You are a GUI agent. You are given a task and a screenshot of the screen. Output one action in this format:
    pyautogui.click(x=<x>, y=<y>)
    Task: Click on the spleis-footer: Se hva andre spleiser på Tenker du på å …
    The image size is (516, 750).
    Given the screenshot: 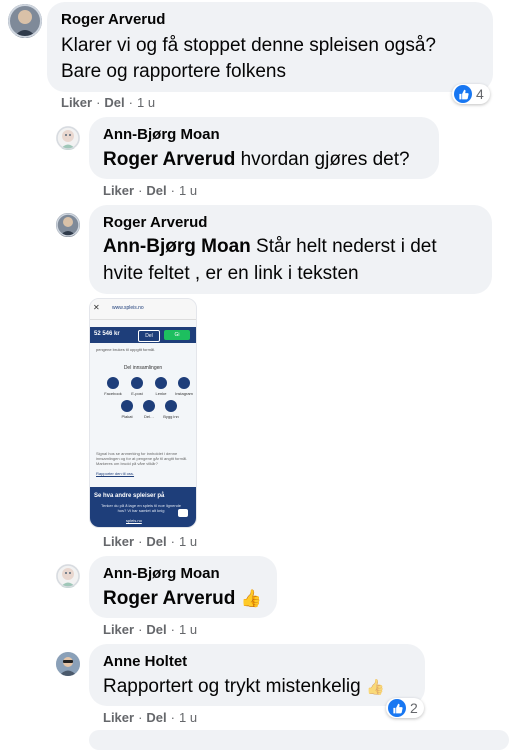 What is the action you would take?
    pyautogui.click(x=143, y=507)
    